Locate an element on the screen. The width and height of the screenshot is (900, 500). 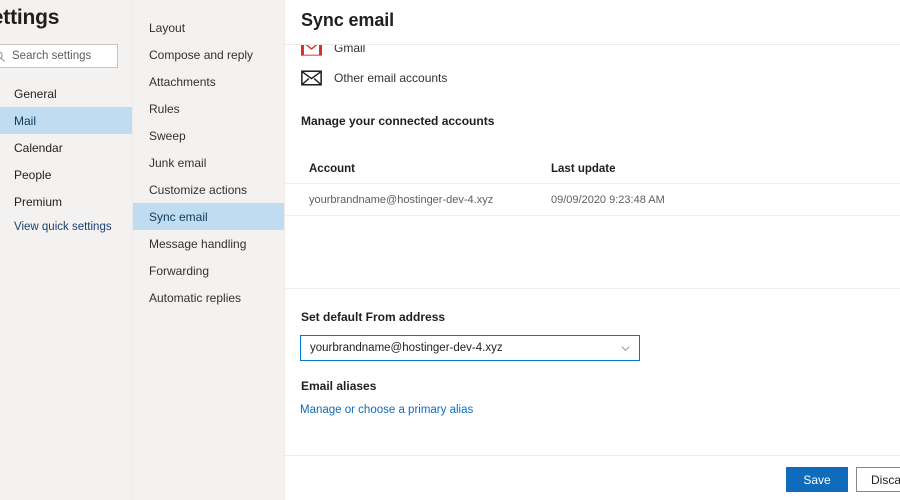
gmail-icon is located at coordinates (311, 51).